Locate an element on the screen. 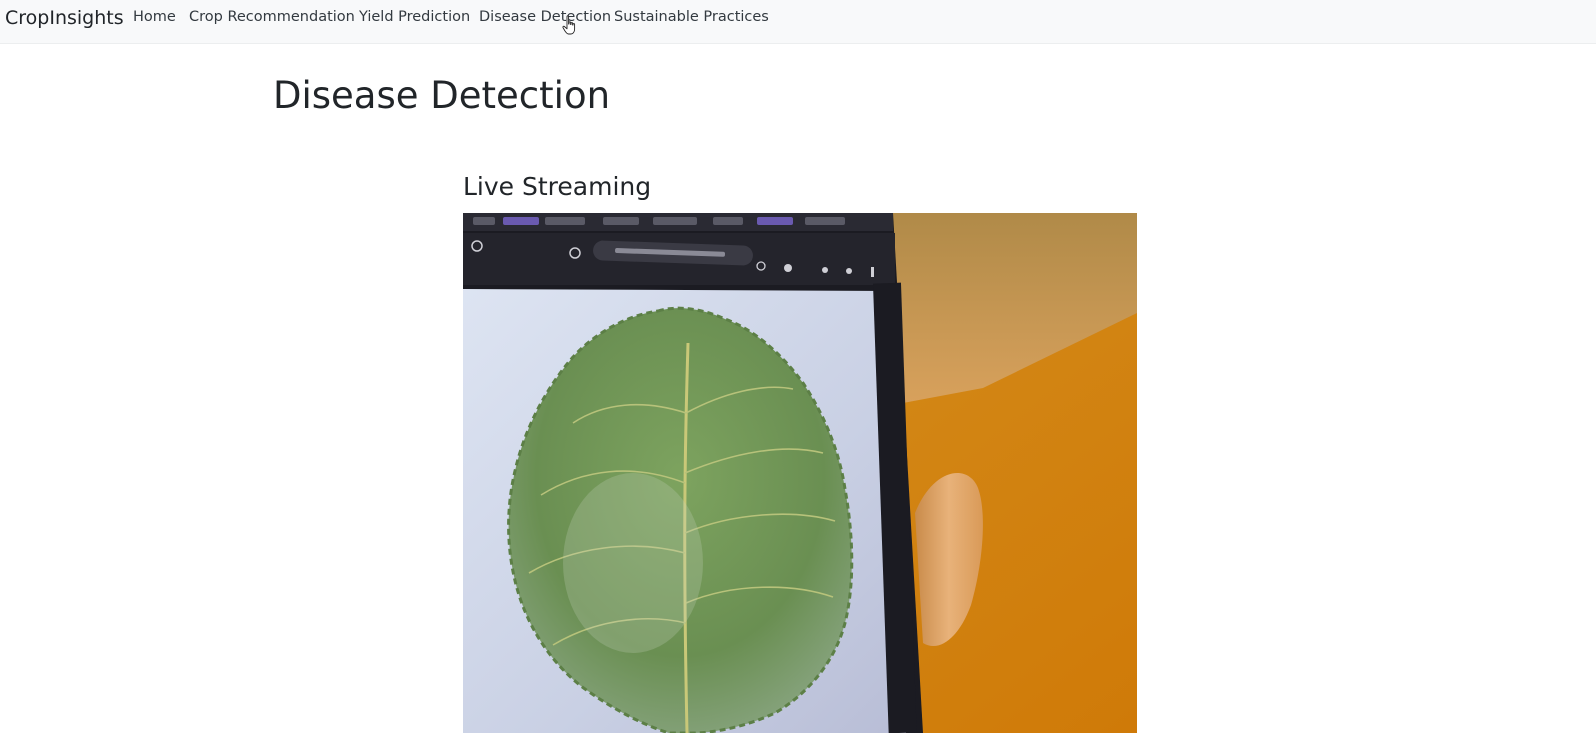 Image resolution: width=1596 pixels, height=733 pixels. nav-link-yield-prediction: Yield Prediction is located at coordinates (414, 17).